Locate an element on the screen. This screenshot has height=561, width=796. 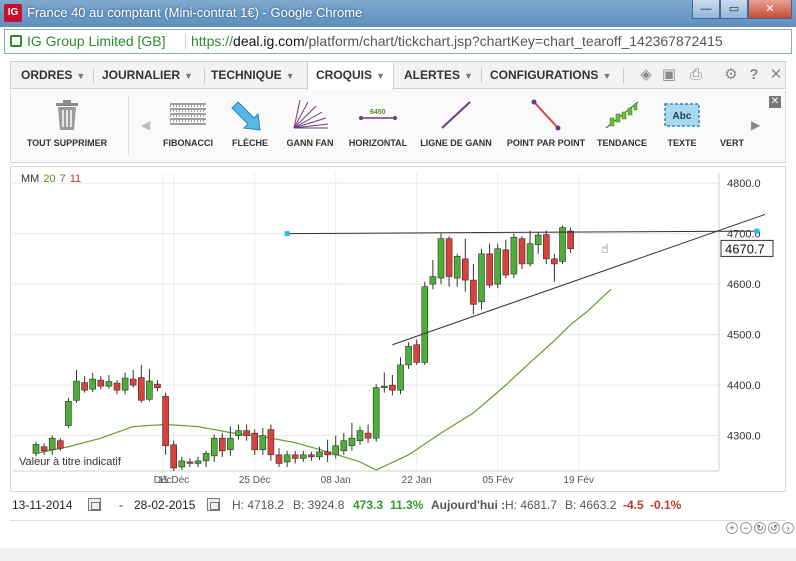
tool-label: FIBONACCI is located at coordinates (188, 143).